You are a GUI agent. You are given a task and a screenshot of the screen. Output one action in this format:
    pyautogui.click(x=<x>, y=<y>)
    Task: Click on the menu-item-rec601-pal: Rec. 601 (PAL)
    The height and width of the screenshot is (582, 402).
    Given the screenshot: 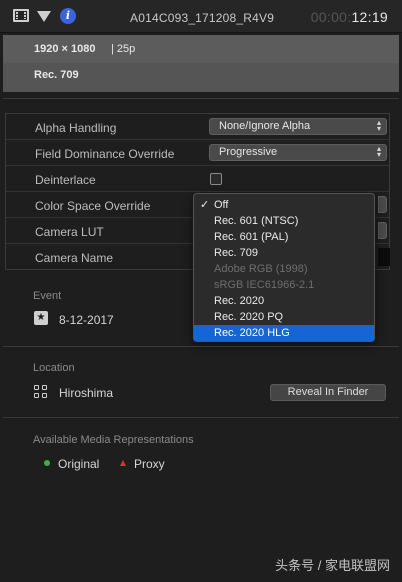 What is the action you would take?
    pyautogui.click(x=284, y=237)
    